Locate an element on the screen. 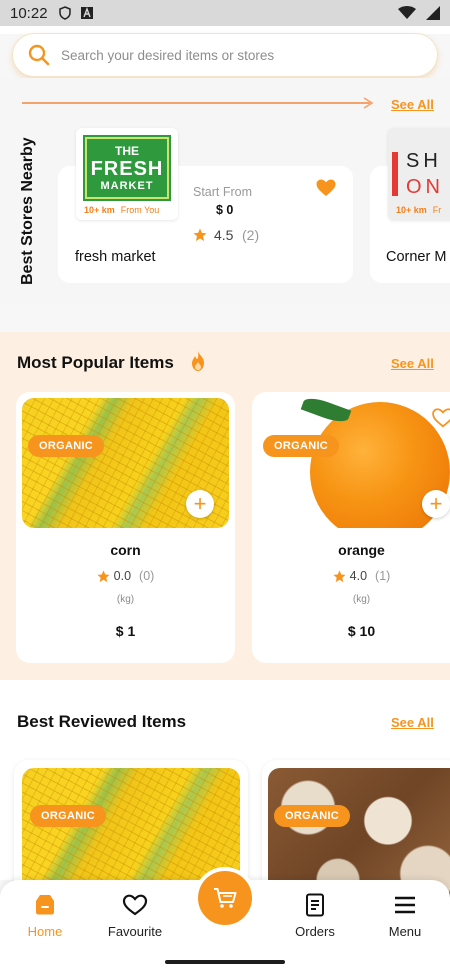 This screenshot has height=975, width=450. cart-icon is located at coordinates (225, 898).